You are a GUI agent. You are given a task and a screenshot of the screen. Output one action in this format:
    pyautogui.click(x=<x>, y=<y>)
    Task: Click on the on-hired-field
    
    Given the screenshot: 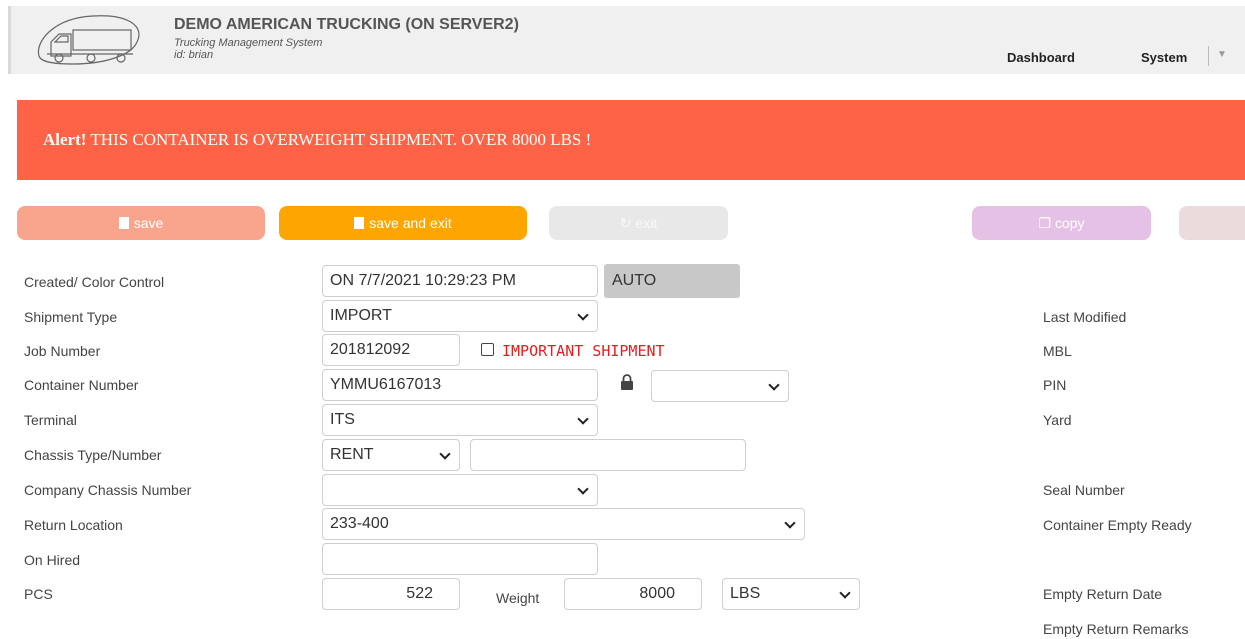 What is the action you would take?
    pyautogui.click(x=460, y=559)
    